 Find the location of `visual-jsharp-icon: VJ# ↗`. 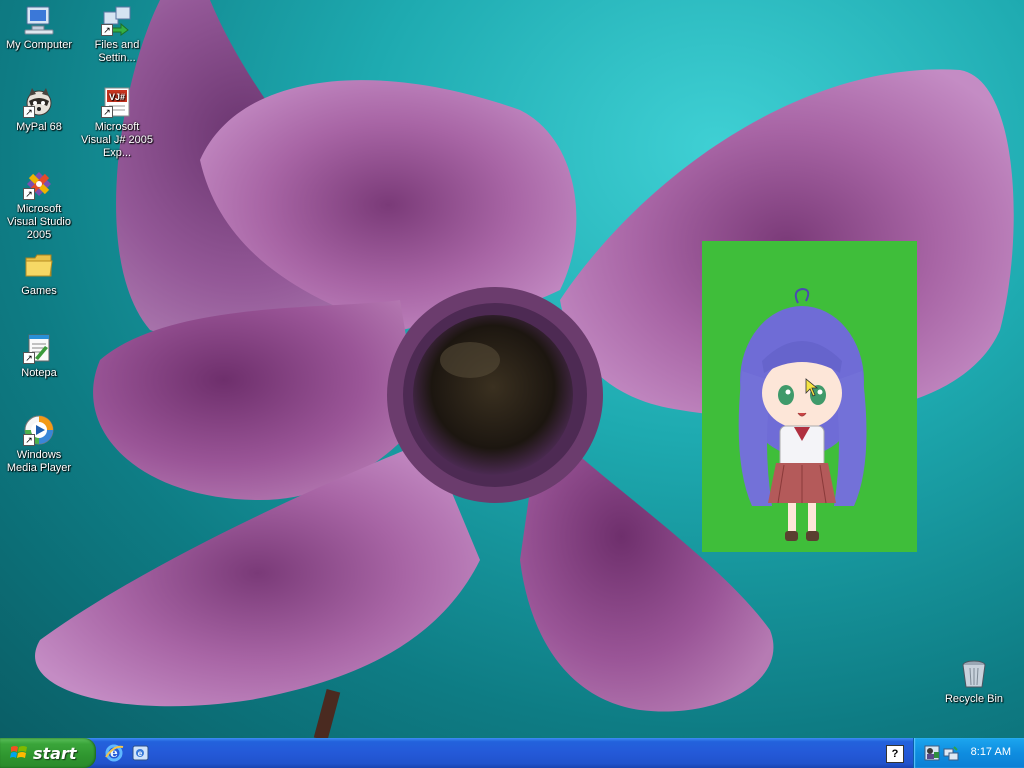

visual-jsharp-icon: VJ# ↗ is located at coordinates (117, 102).